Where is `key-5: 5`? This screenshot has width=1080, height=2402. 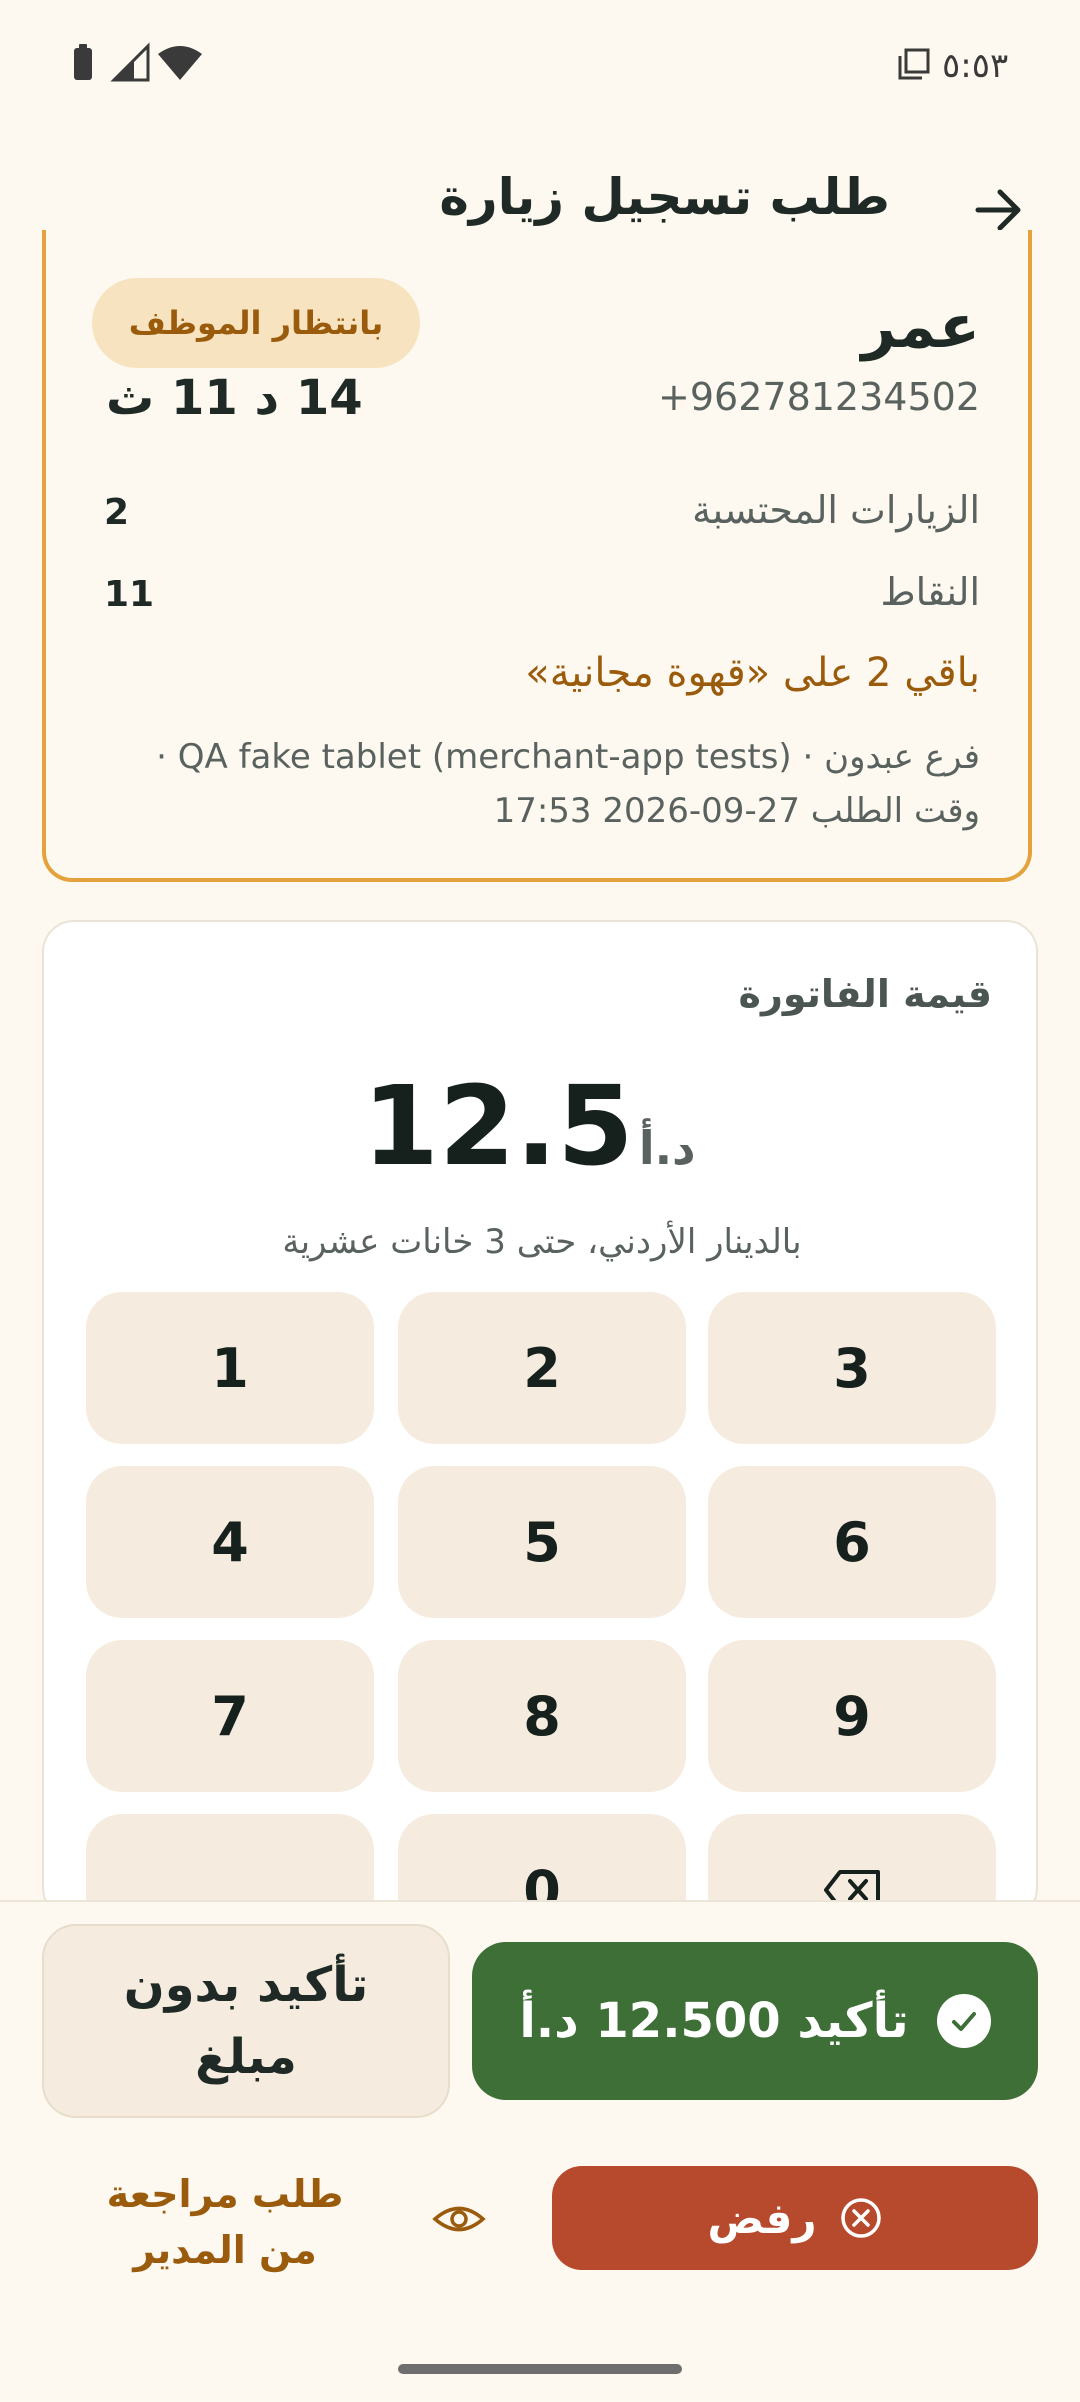 key-5: 5 is located at coordinates (542, 1542).